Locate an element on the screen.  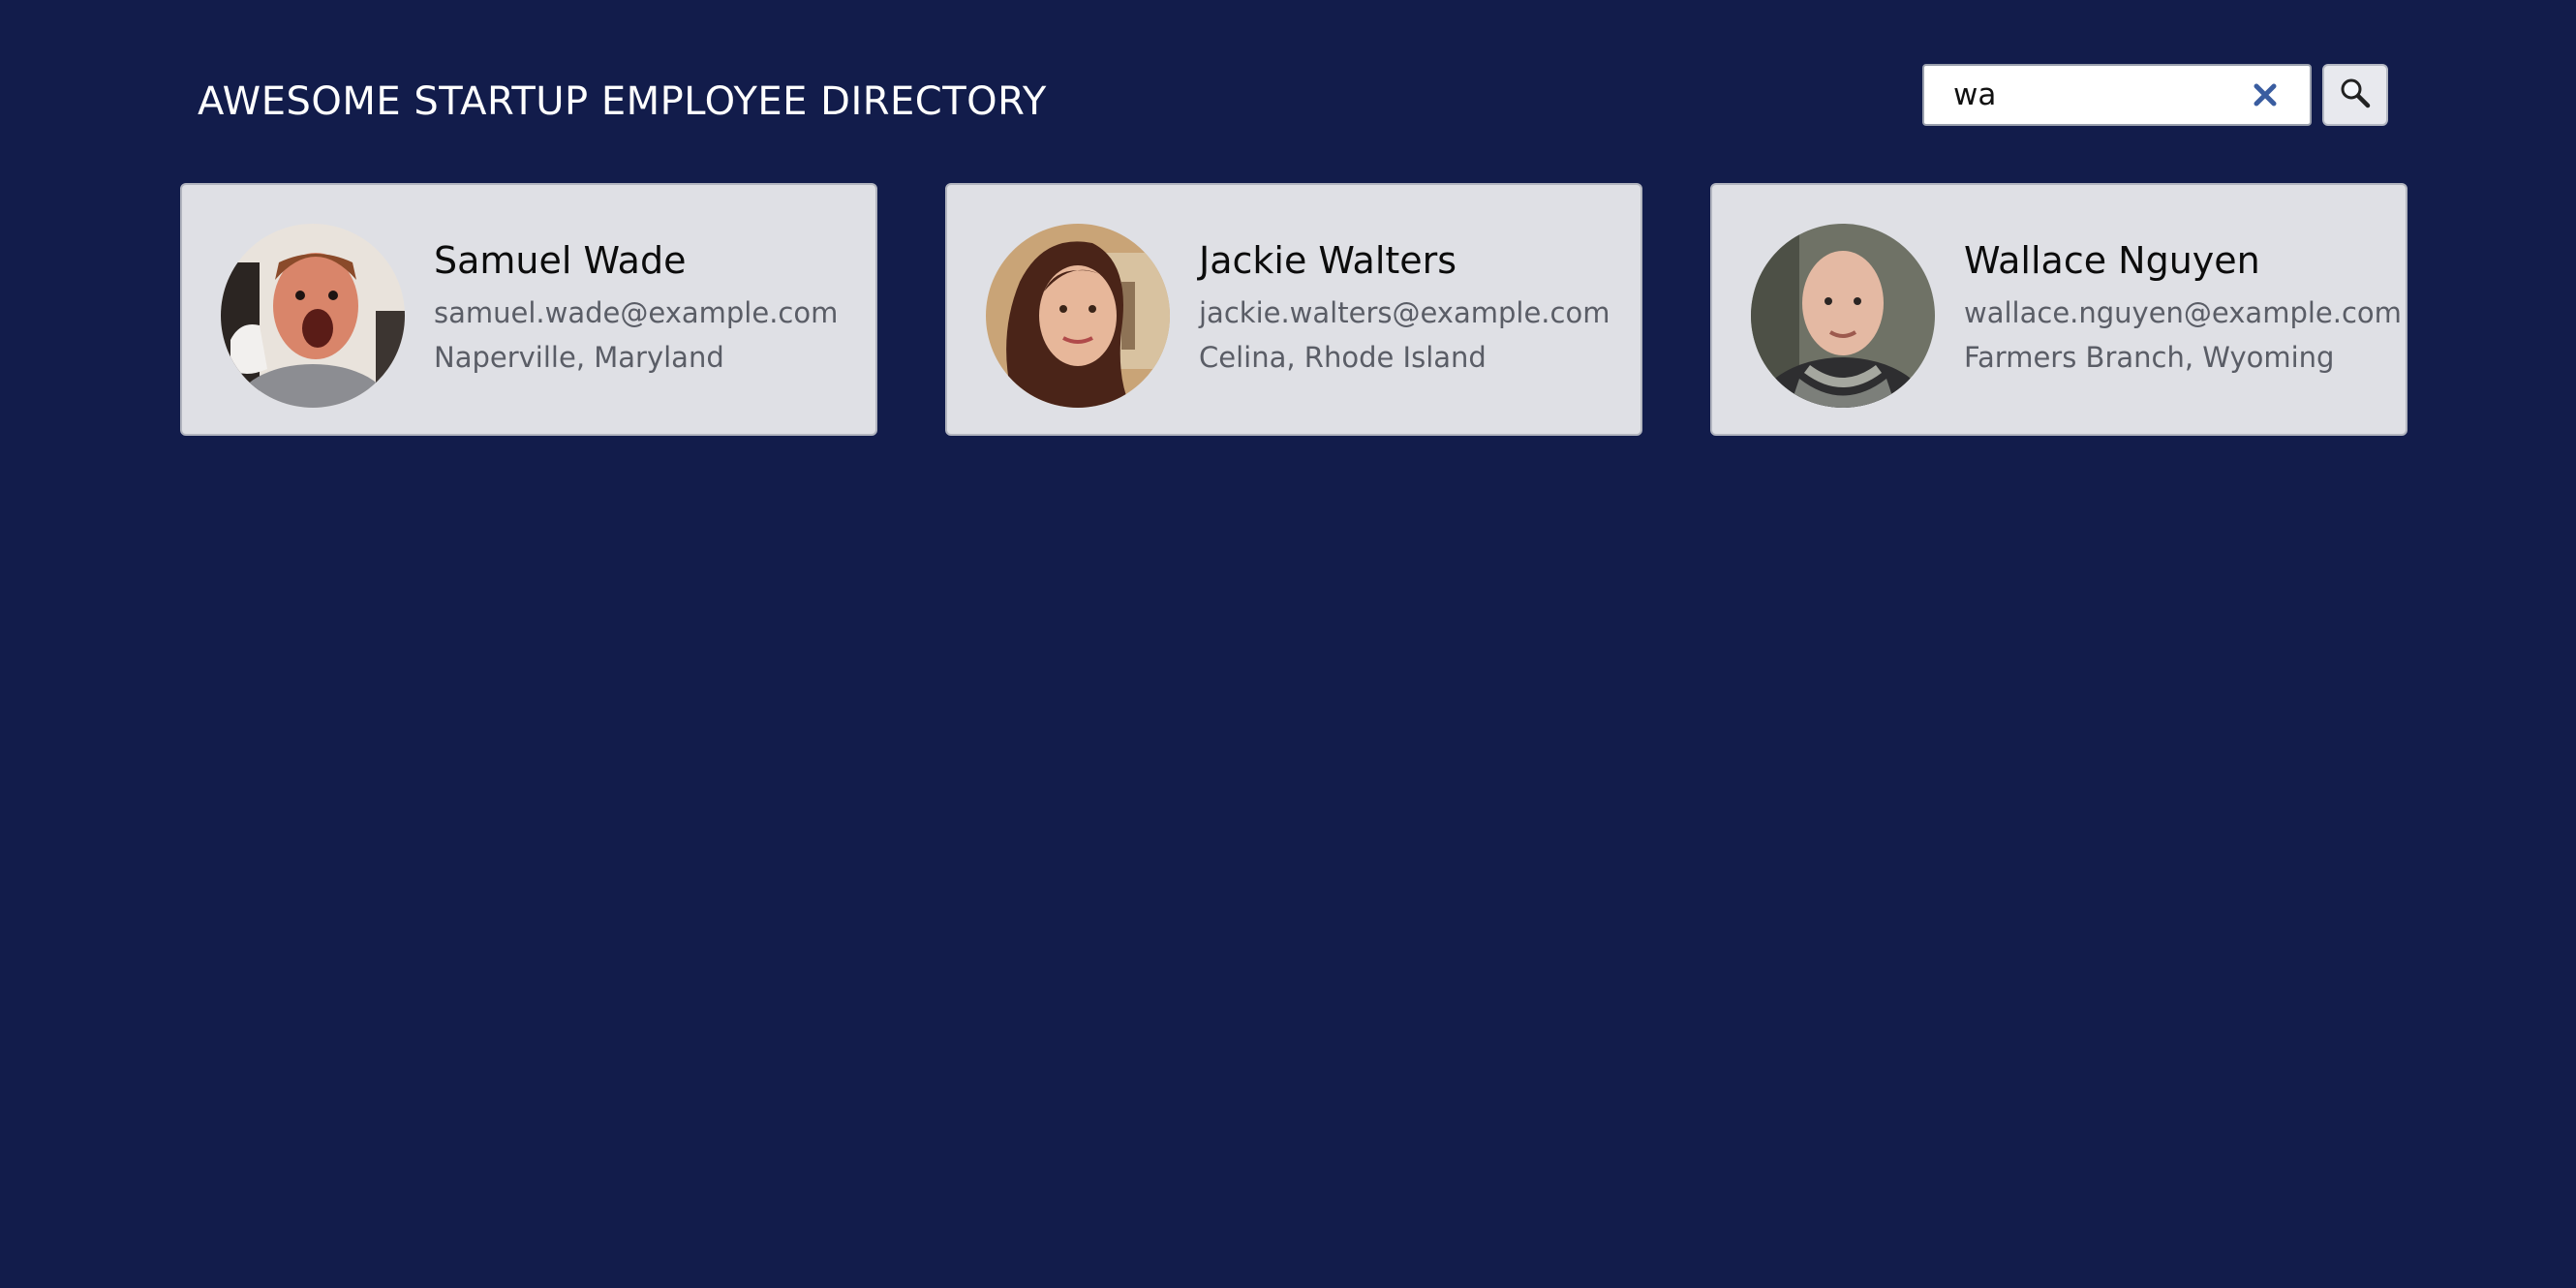
employee-location: Celina, Rhode Island is located at coordinates (1343, 357).